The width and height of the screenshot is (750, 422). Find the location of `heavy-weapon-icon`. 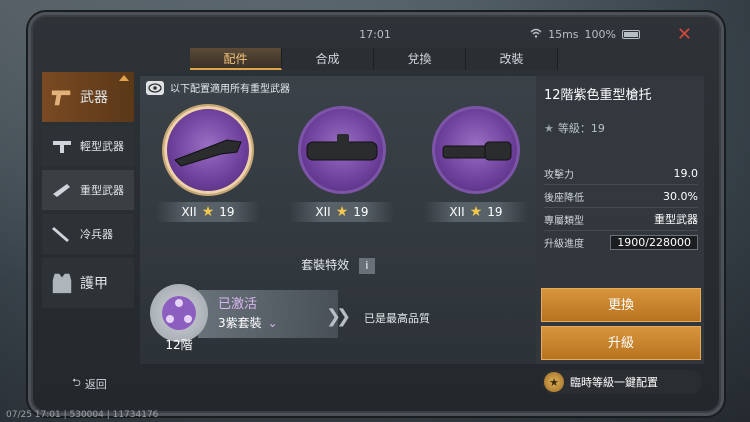

heavy-weapon-icon is located at coordinates (62, 190).